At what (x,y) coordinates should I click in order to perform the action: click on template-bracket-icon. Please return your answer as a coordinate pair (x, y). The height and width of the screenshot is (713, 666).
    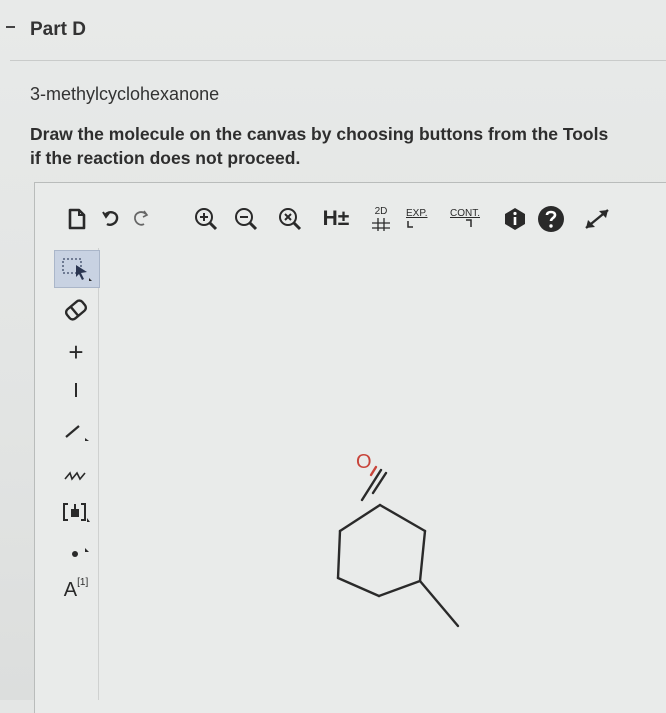
    Looking at the image, I should click on (76, 512).